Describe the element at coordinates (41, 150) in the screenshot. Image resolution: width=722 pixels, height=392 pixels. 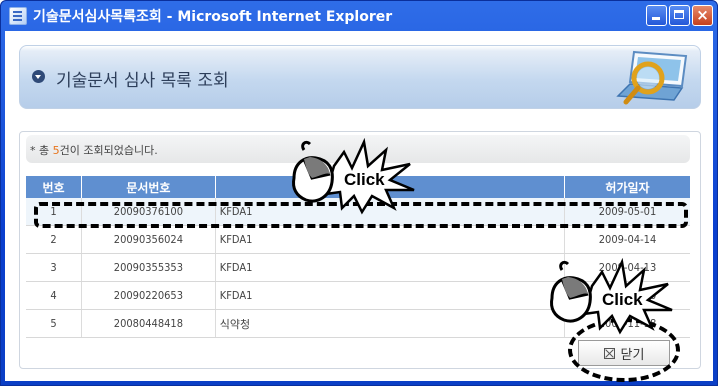
I see `result-prefix: * 총` at that location.